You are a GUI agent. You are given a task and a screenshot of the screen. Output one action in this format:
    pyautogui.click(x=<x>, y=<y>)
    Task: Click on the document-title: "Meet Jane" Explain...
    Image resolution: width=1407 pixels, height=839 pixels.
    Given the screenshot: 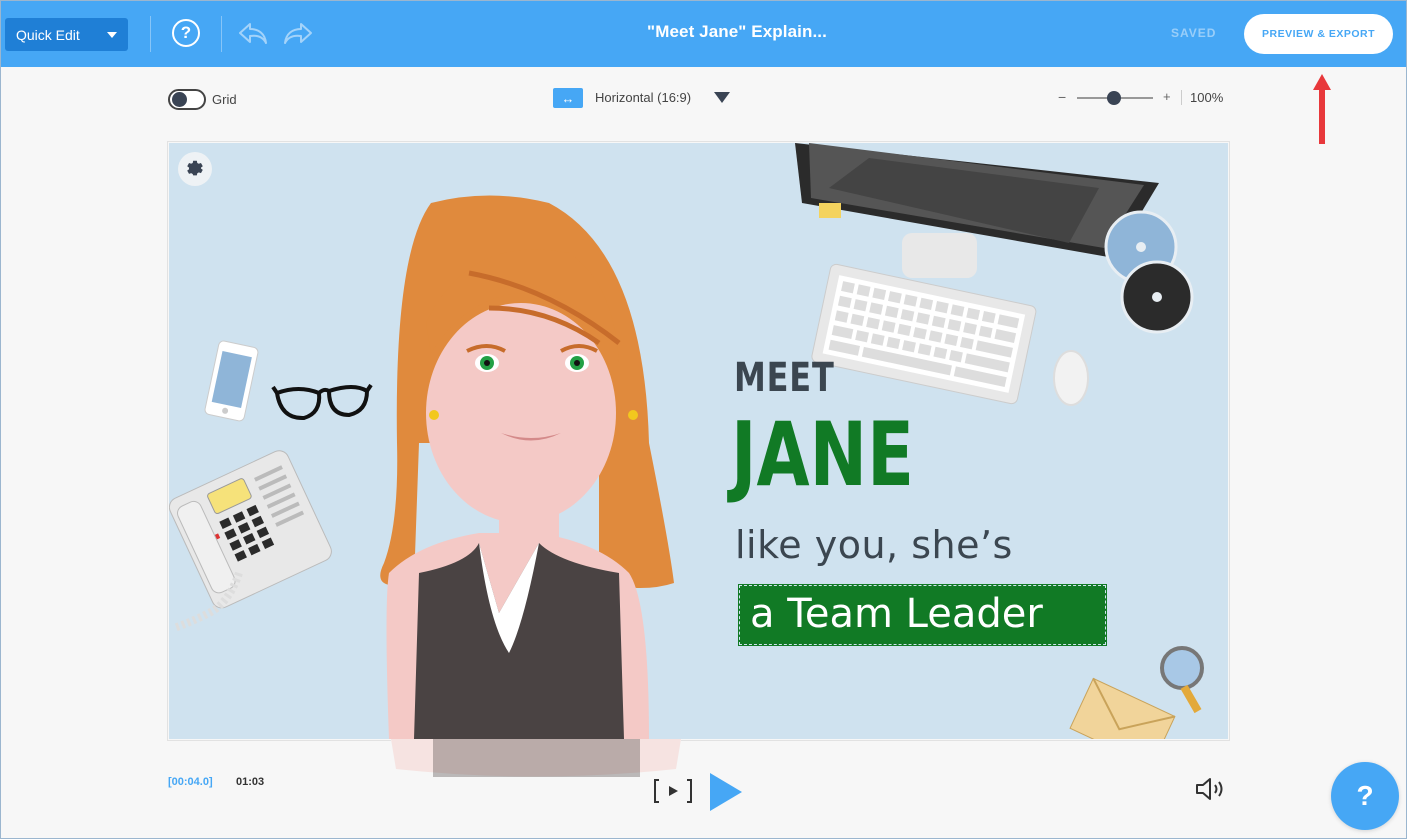 What is the action you would take?
    pyautogui.click(x=737, y=32)
    